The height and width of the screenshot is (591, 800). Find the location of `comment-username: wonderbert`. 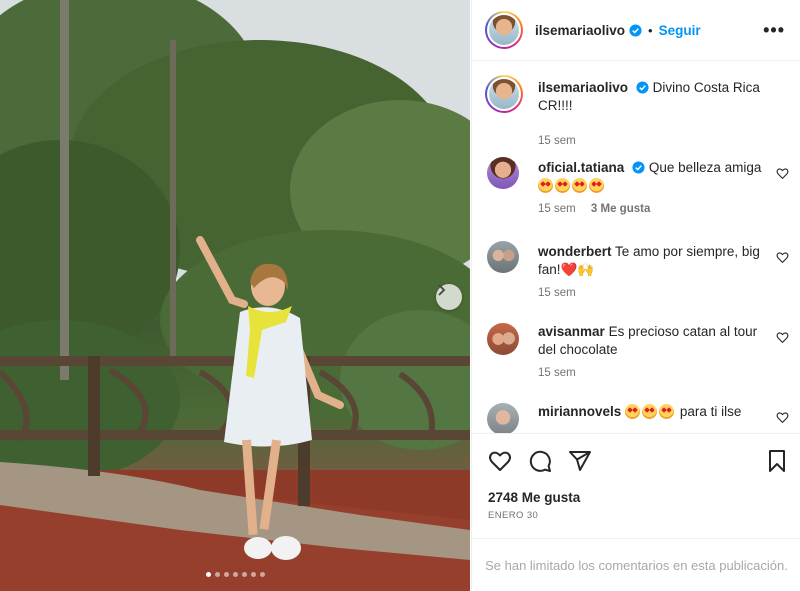

comment-username: wonderbert is located at coordinates (575, 251).